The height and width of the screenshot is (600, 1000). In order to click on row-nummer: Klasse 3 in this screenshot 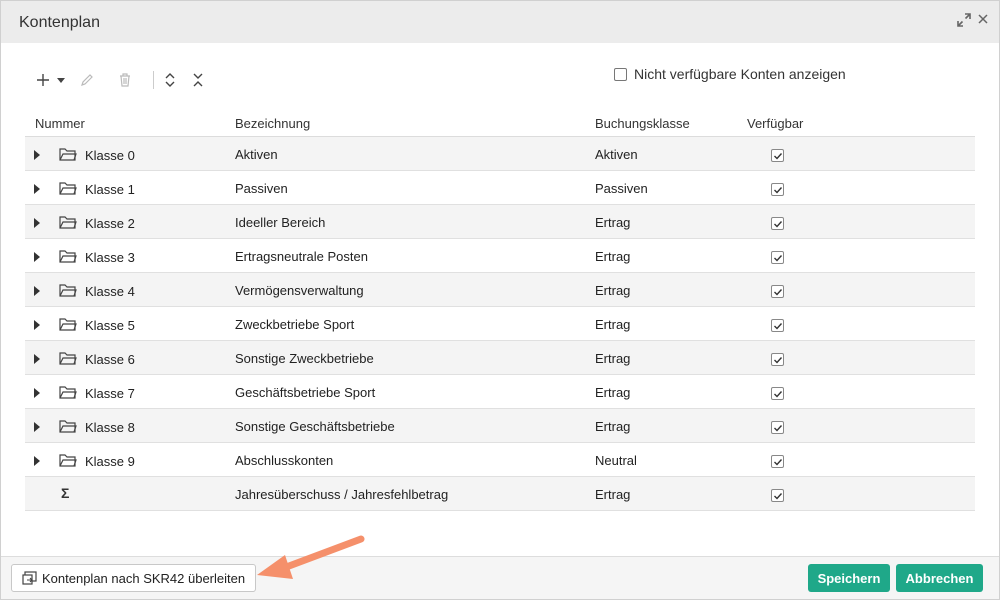, I will do `click(110, 257)`.